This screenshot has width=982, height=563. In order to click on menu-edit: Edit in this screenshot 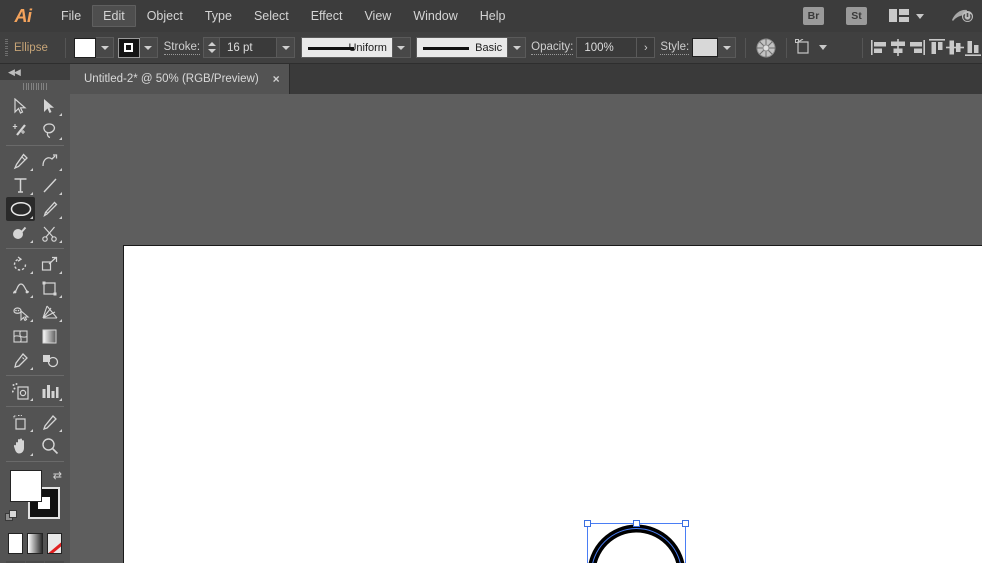, I will do `click(114, 16)`.